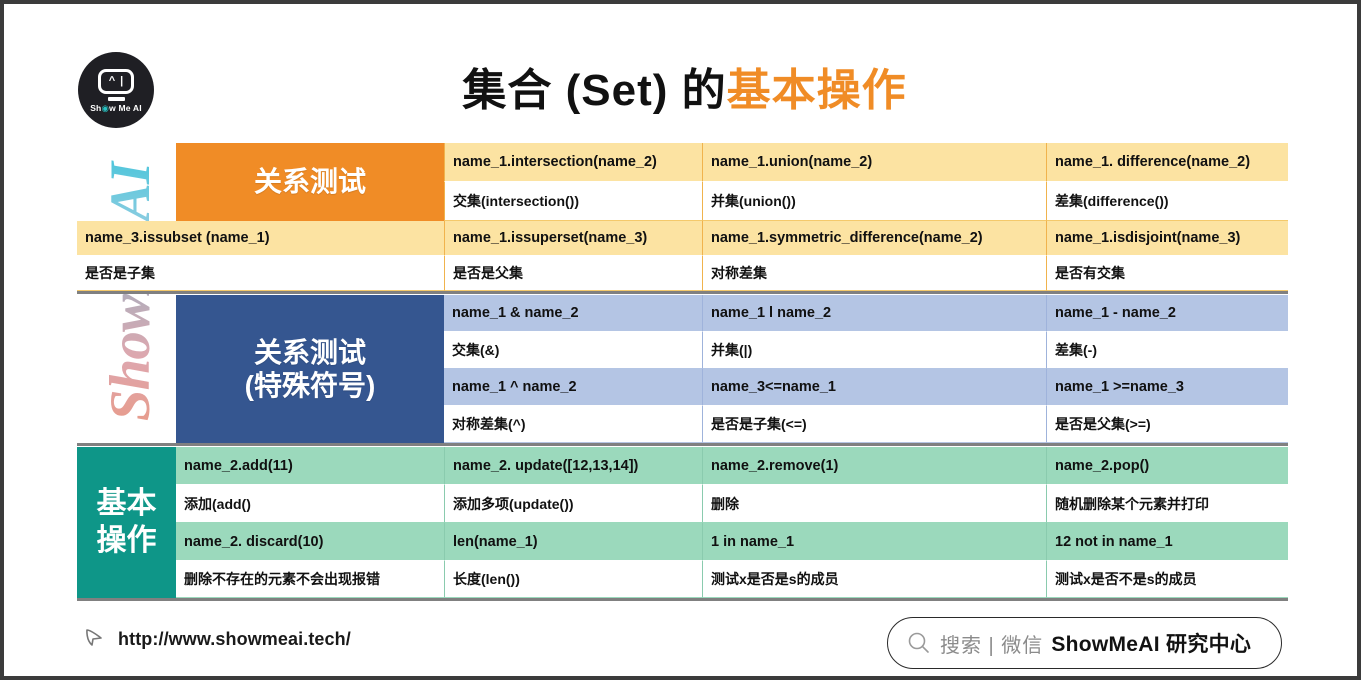 Image resolution: width=1361 pixels, height=680 pixels. Describe the element at coordinates (1167, 579) in the screenshot. I see `table-cell-desc: 测试x是否不是s的成员` at that location.